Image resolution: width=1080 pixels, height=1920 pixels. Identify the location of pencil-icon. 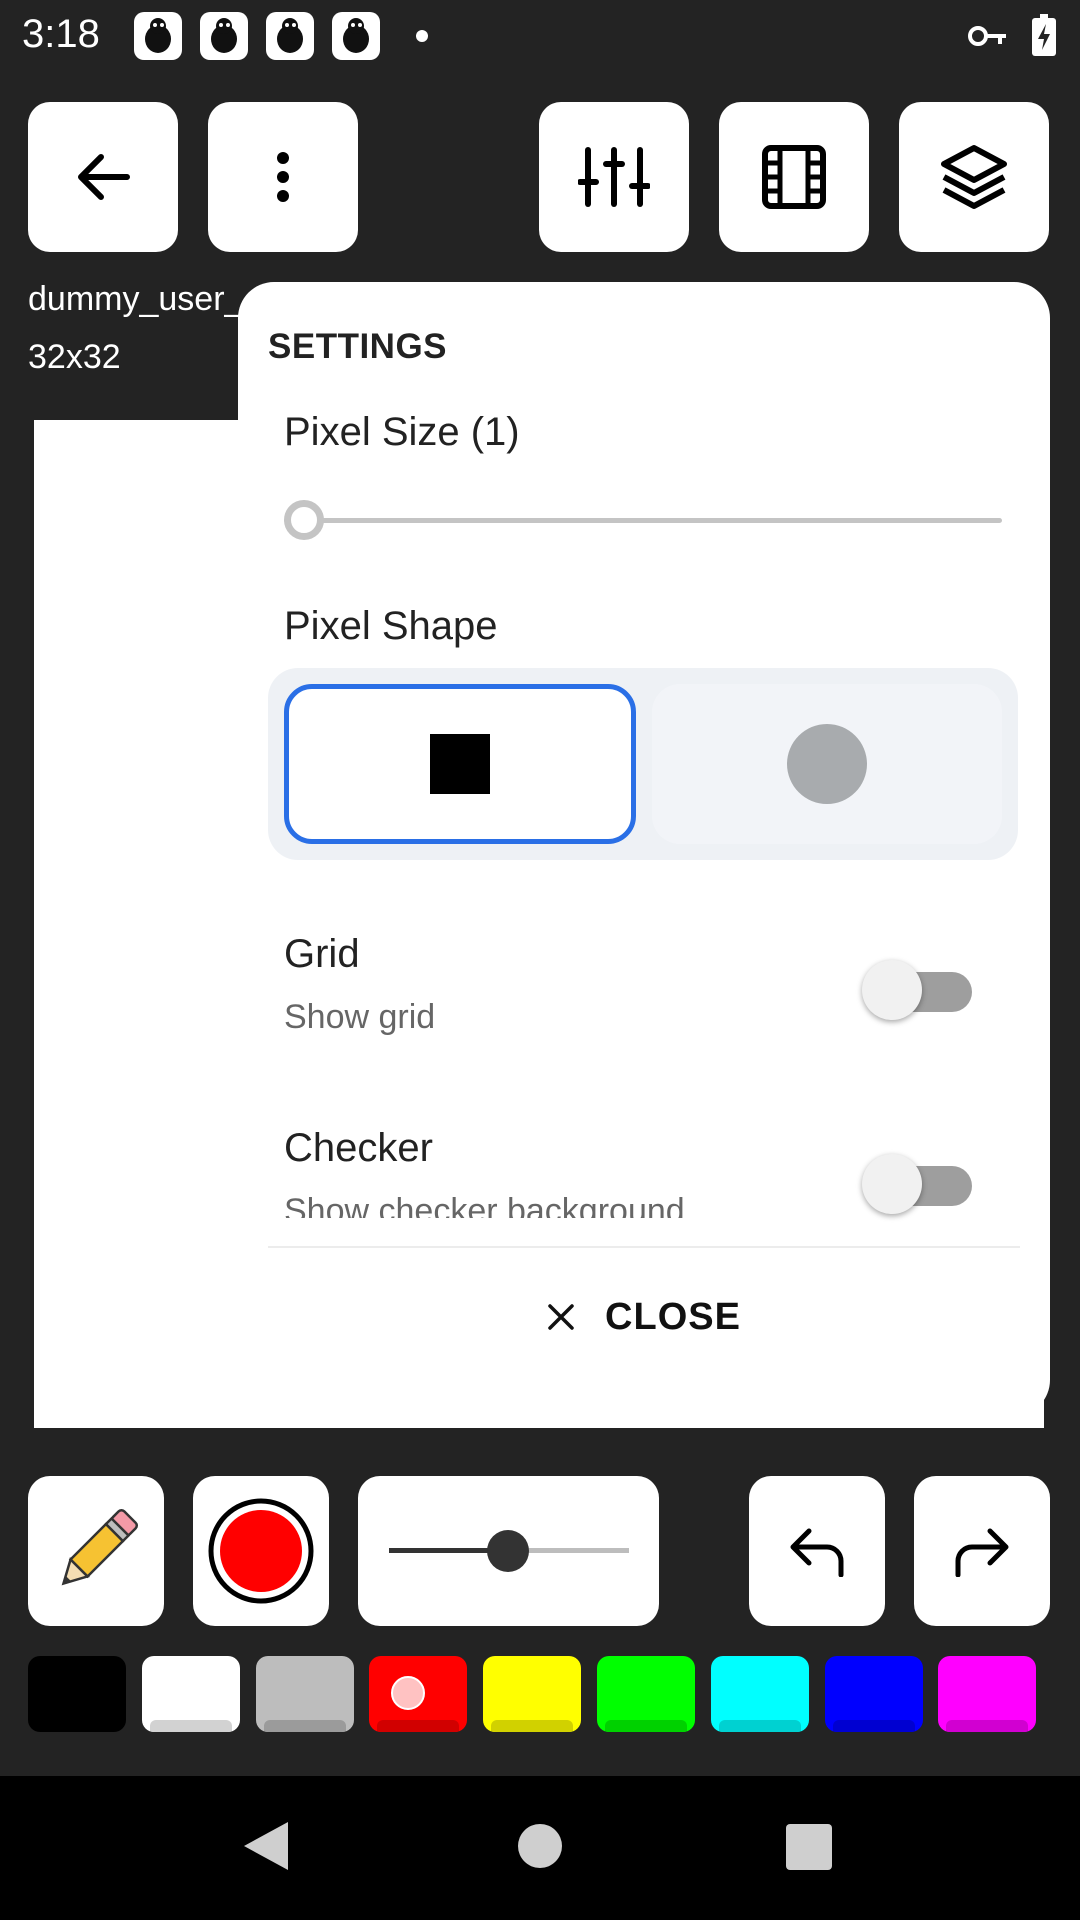
(100, 1547).